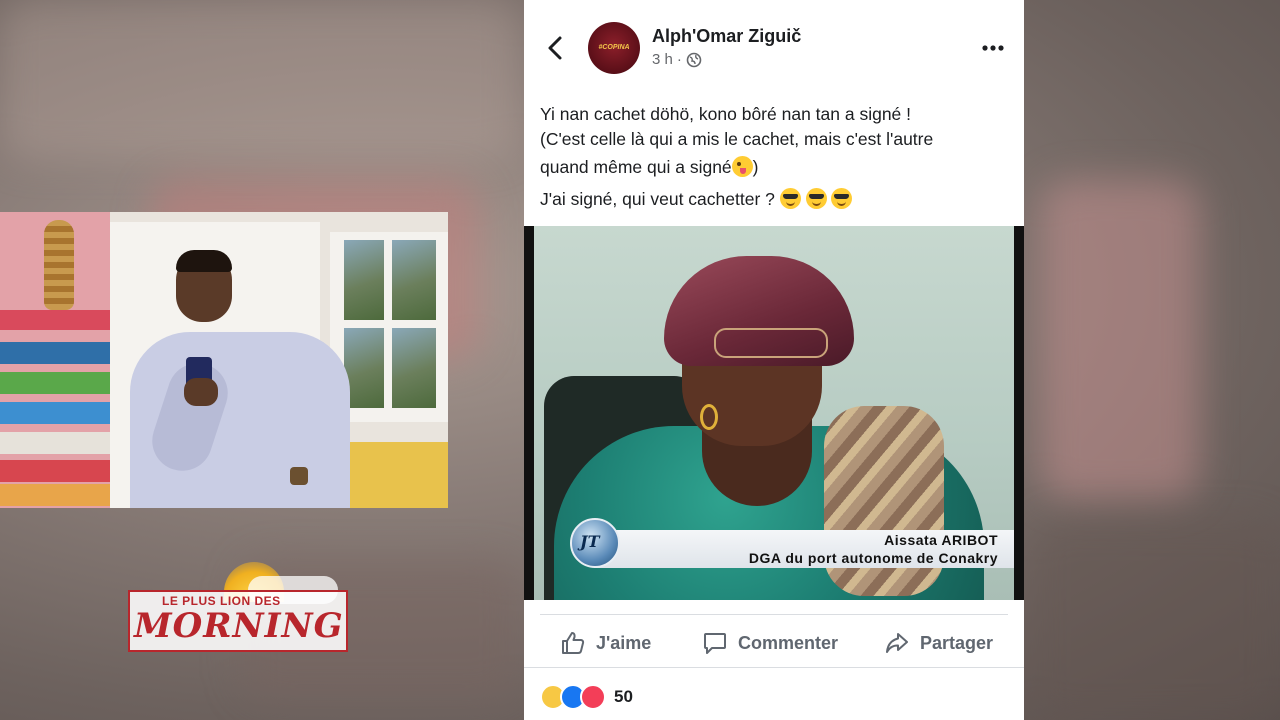 The width and height of the screenshot is (1280, 720). I want to click on like-button: J'aime, so click(605, 643).